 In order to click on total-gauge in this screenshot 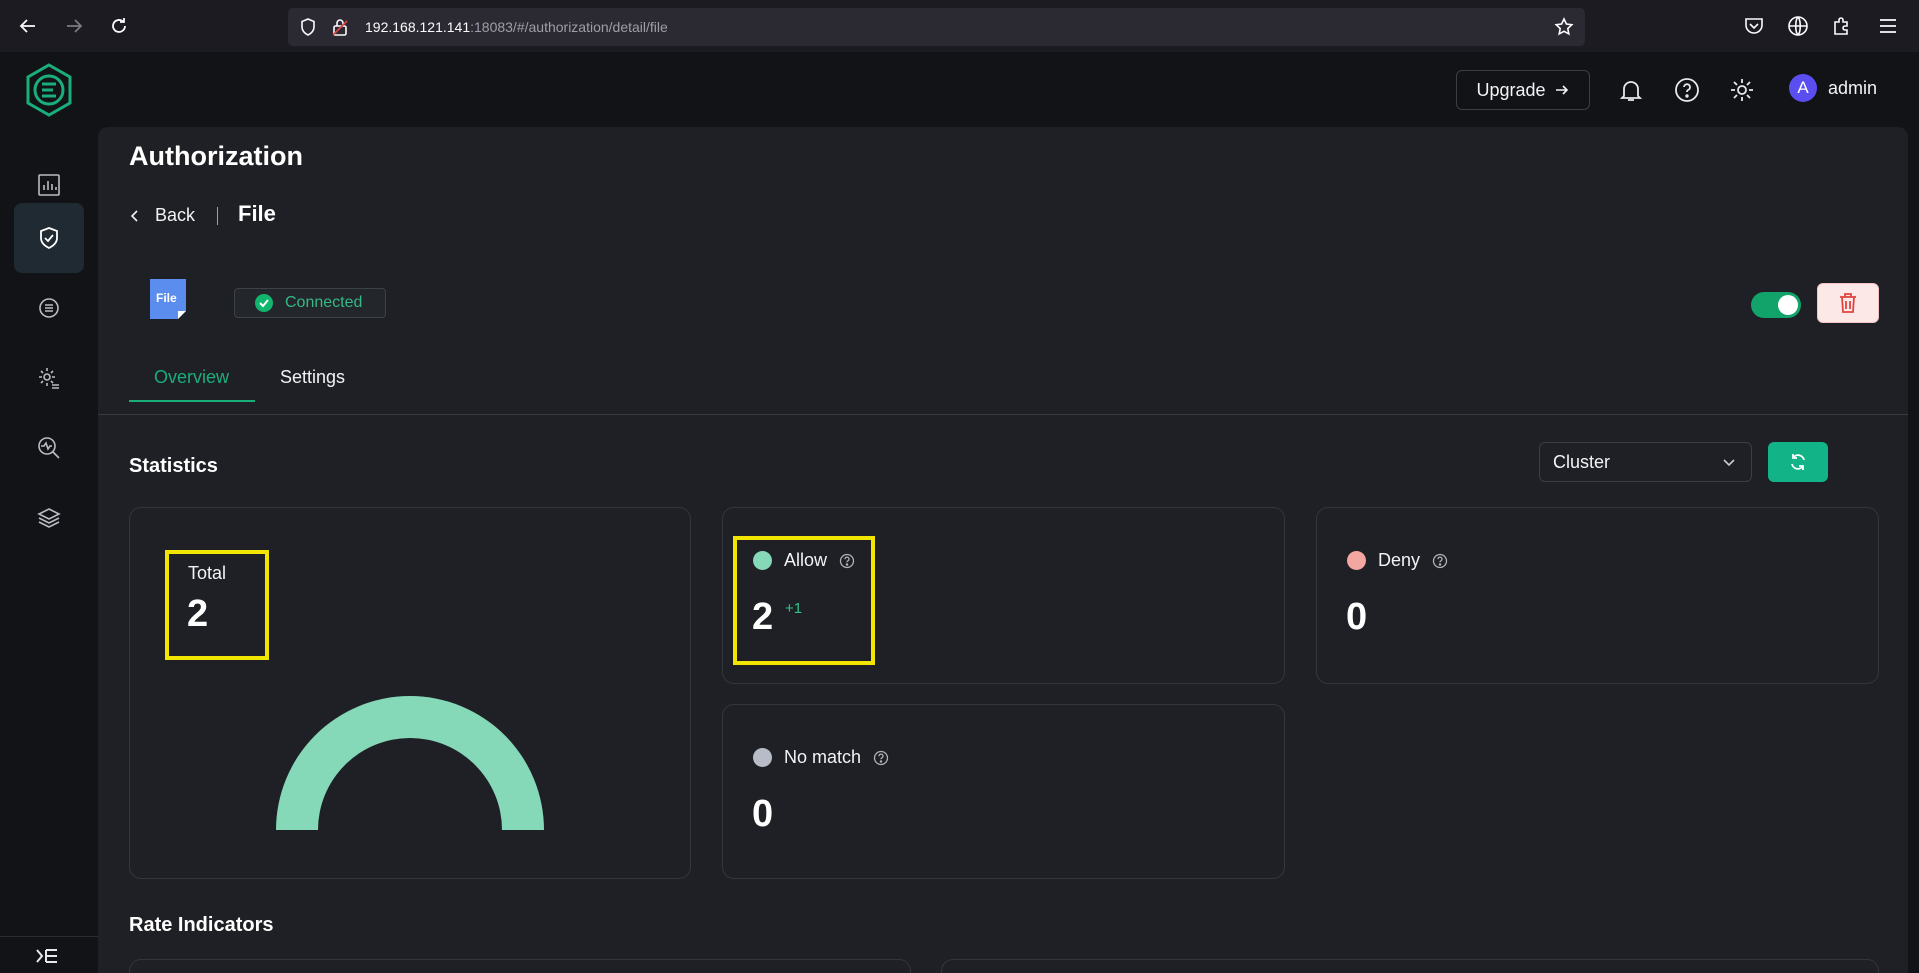, I will do `click(410, 763)`.